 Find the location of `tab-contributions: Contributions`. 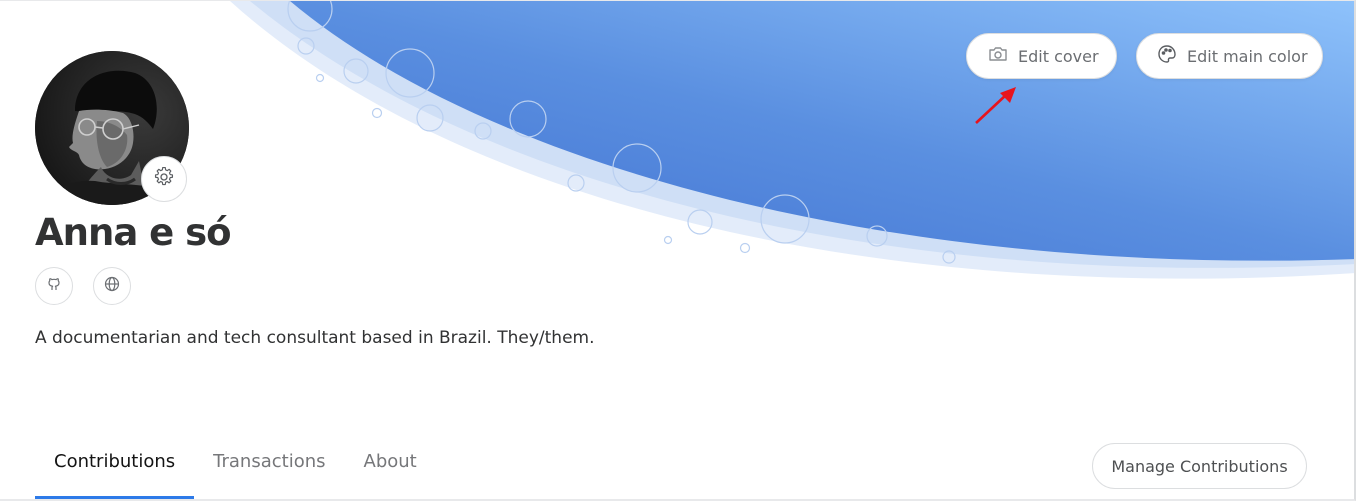

tab-contributions: Contributions is located at coordinates (115, 472).